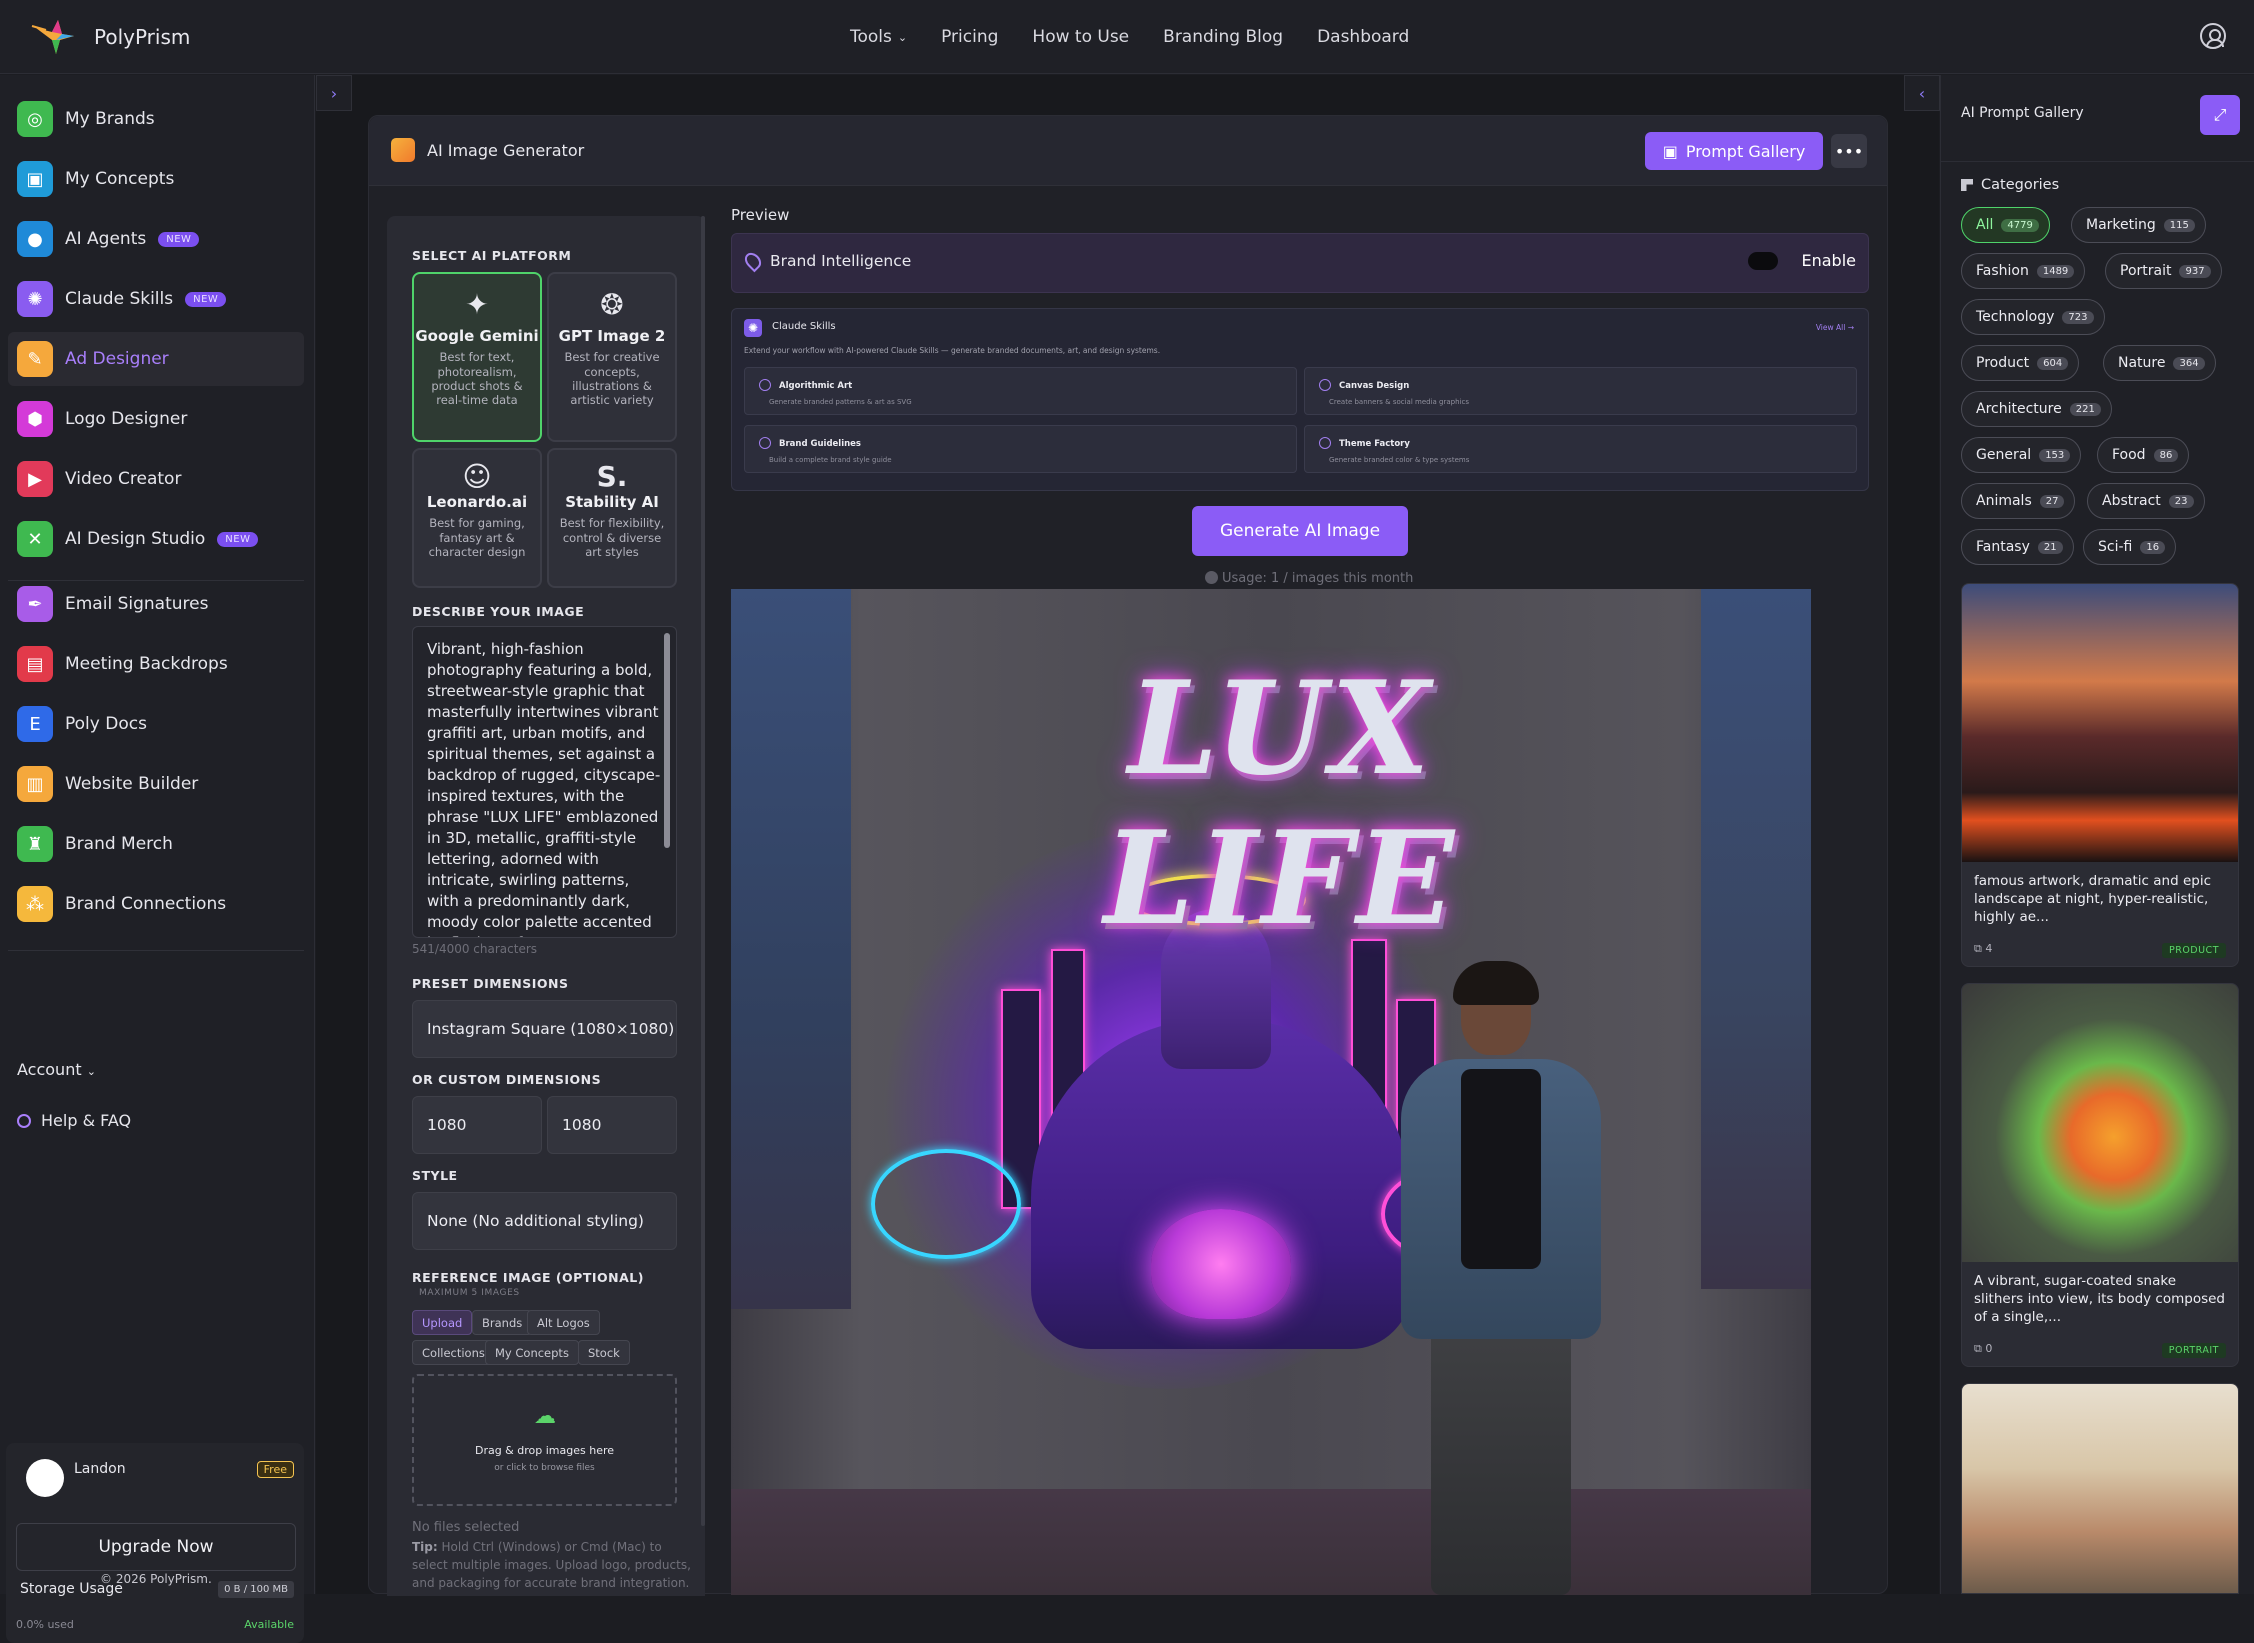 This screenshot has height=1643, width=2254. I want to click on category-sci-fi: Sci-fi 16, so click(2130, 547).